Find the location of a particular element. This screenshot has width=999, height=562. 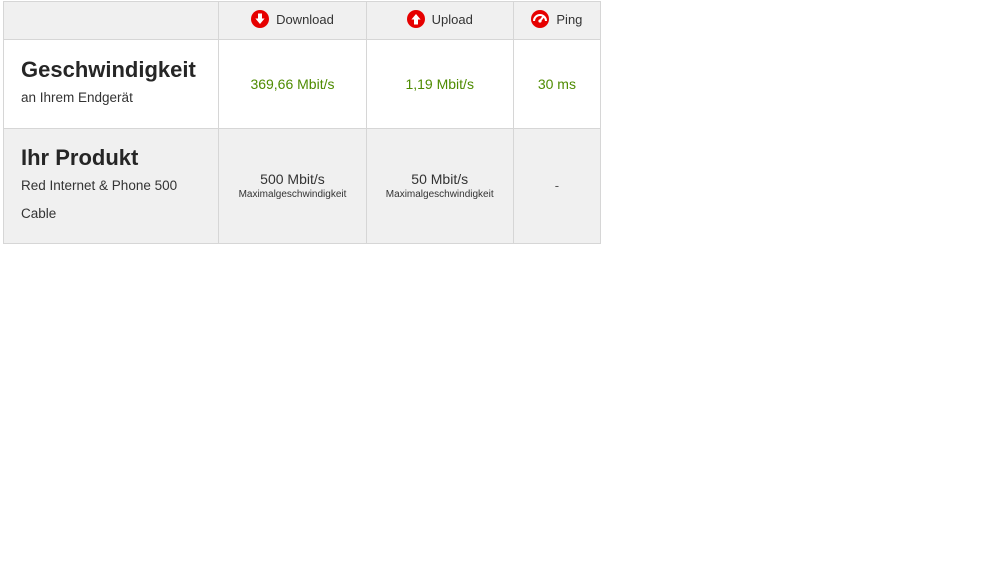

upload-arrow-icon is located at coordinates (415, 19).